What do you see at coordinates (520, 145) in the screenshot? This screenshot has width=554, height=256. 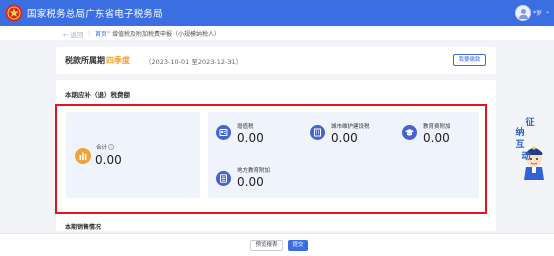 I see `mascot-char-3: 互` at bounding box center [520, 145].